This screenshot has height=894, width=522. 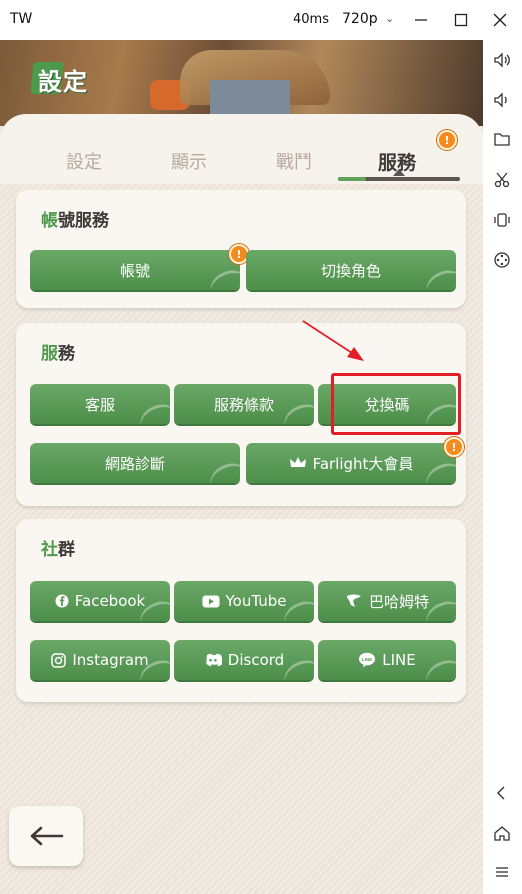 I want to click on settings-logo: 設定, so click(x=60, y=79).